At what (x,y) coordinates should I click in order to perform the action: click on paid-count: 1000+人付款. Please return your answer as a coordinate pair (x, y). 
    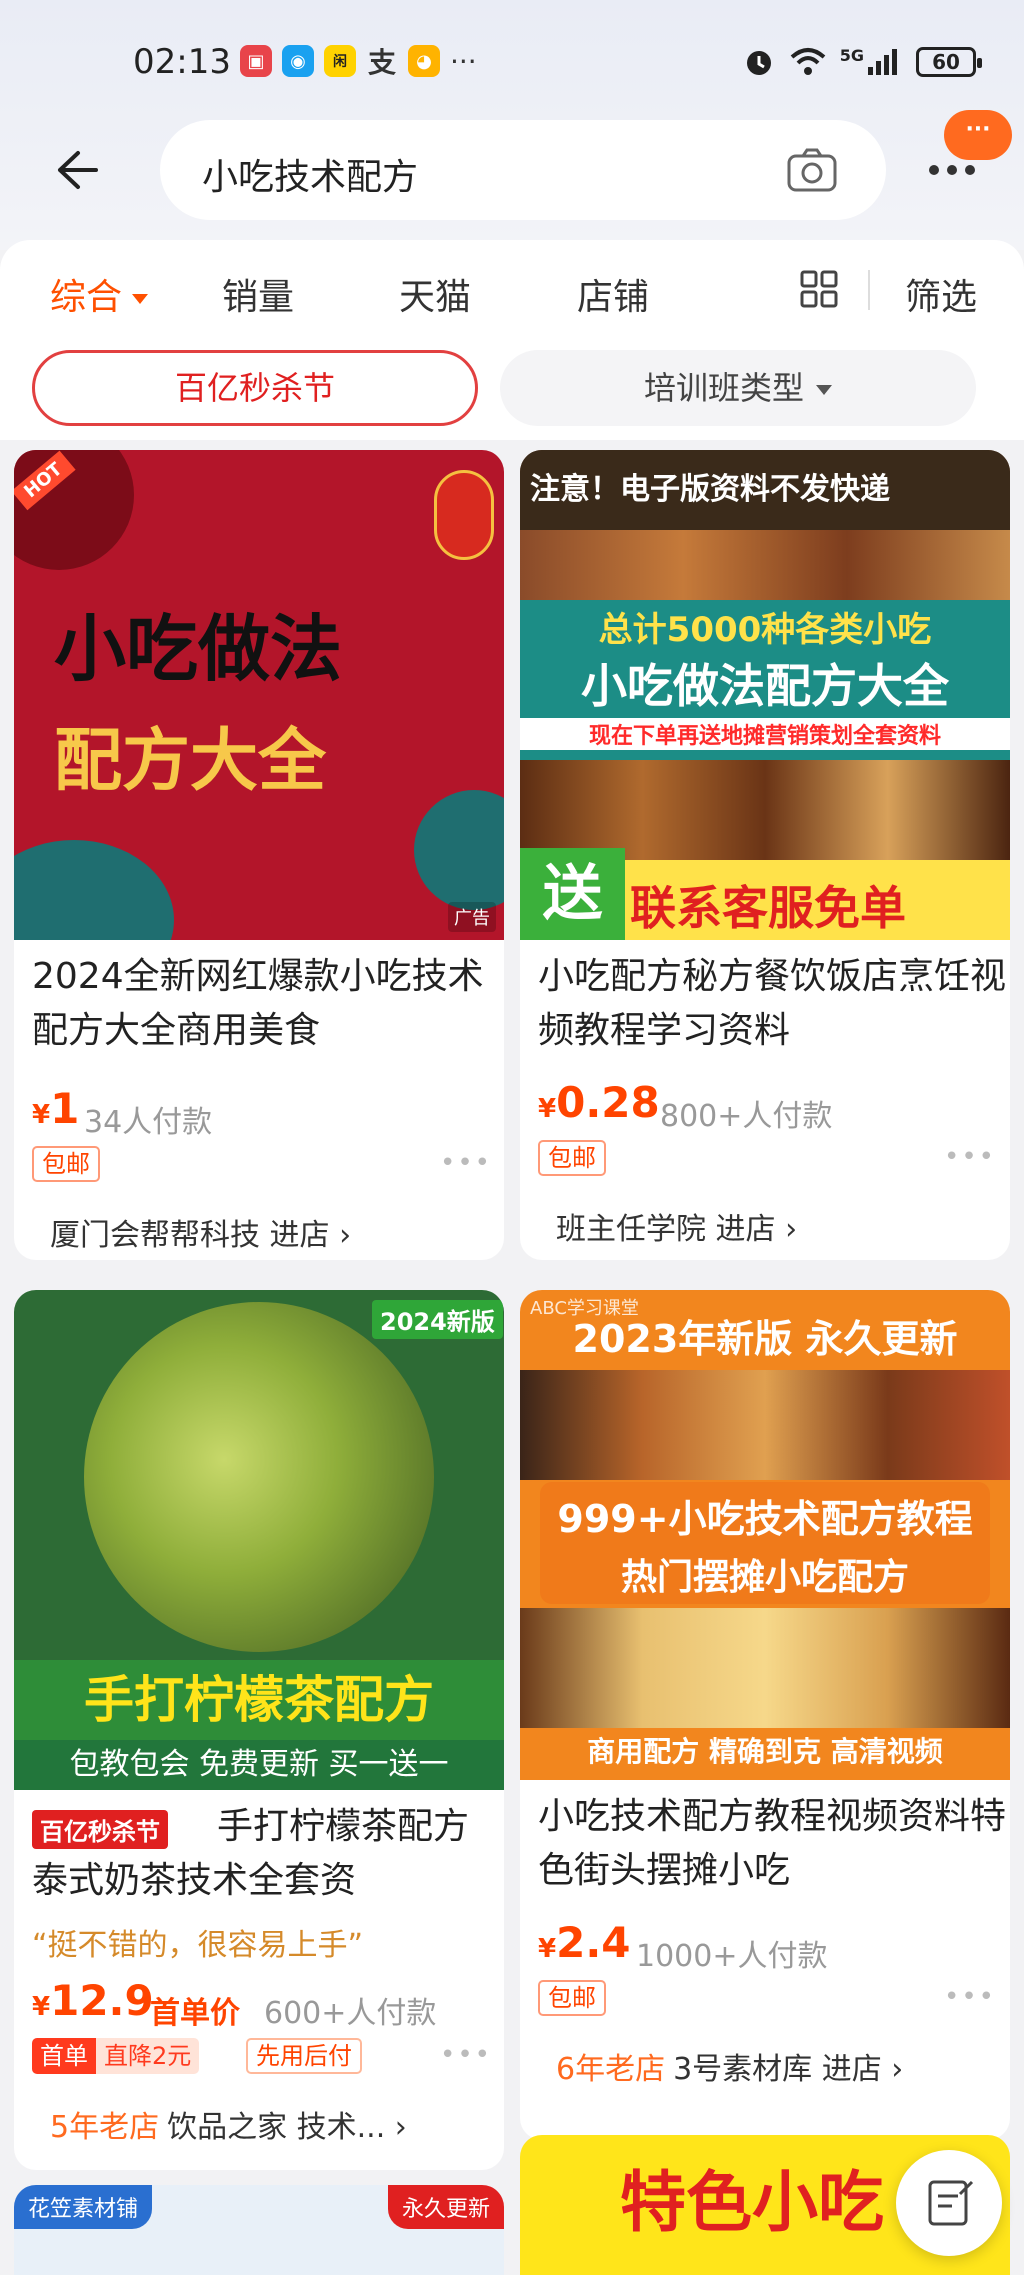
    Looking at the image, I should click on (732, 1956).